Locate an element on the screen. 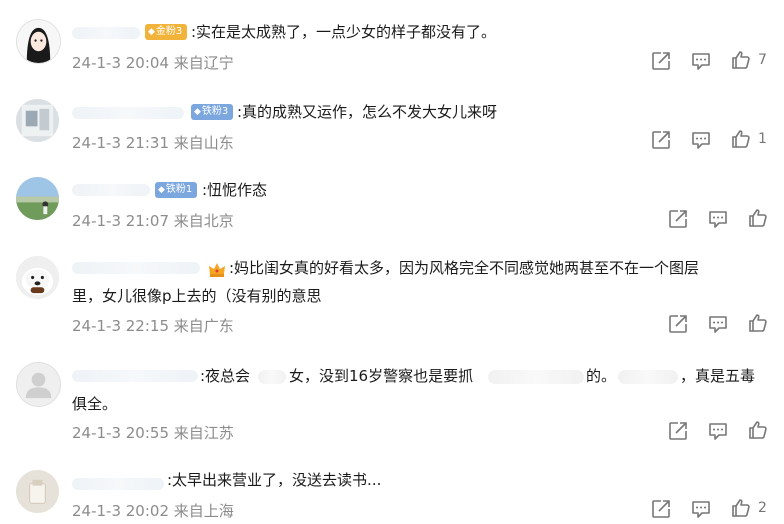 The height and width of the screenshot is (524, 784). fan-badge: ◆金粉3 is located at coordinates (166, 32).